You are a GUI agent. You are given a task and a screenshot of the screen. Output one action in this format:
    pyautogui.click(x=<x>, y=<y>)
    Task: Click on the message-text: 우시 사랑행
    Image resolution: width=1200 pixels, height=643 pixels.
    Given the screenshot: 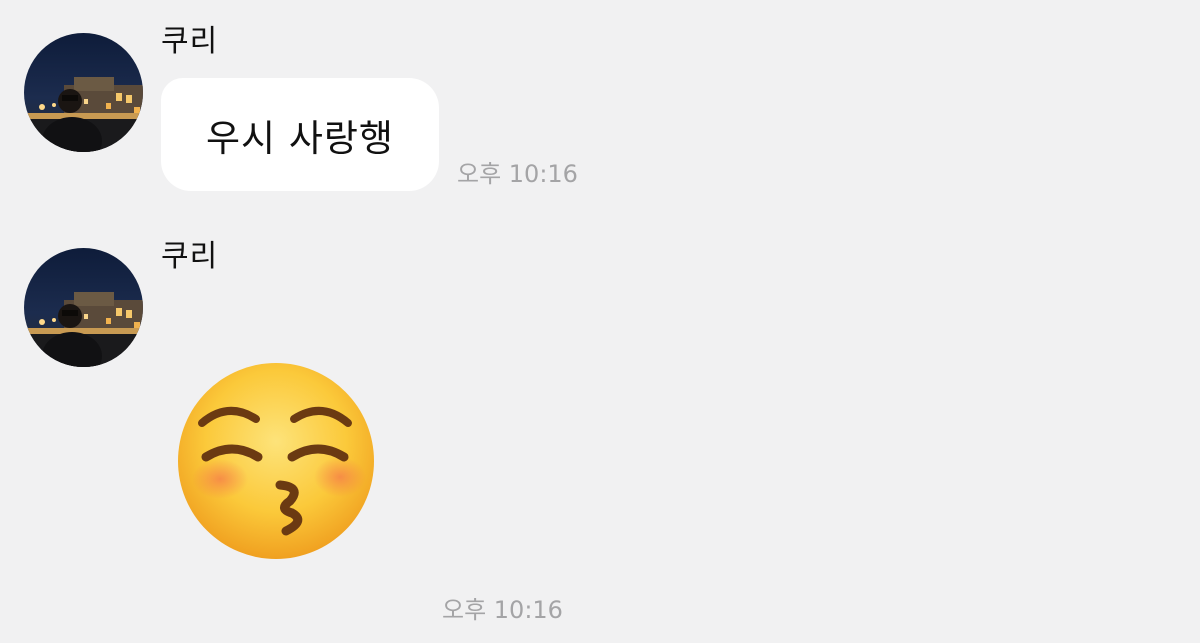 What is the action you would take?
    pyautogui.click(x=300, y=138)
    